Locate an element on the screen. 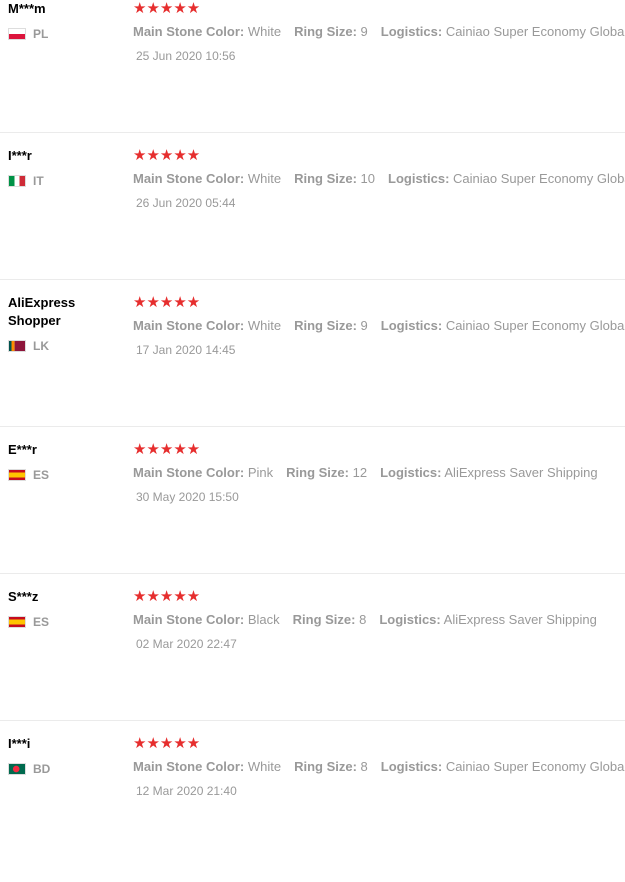 This screenshot has height=882, width=625. reviewer-name: E***r is located at coordinates (22, 449).